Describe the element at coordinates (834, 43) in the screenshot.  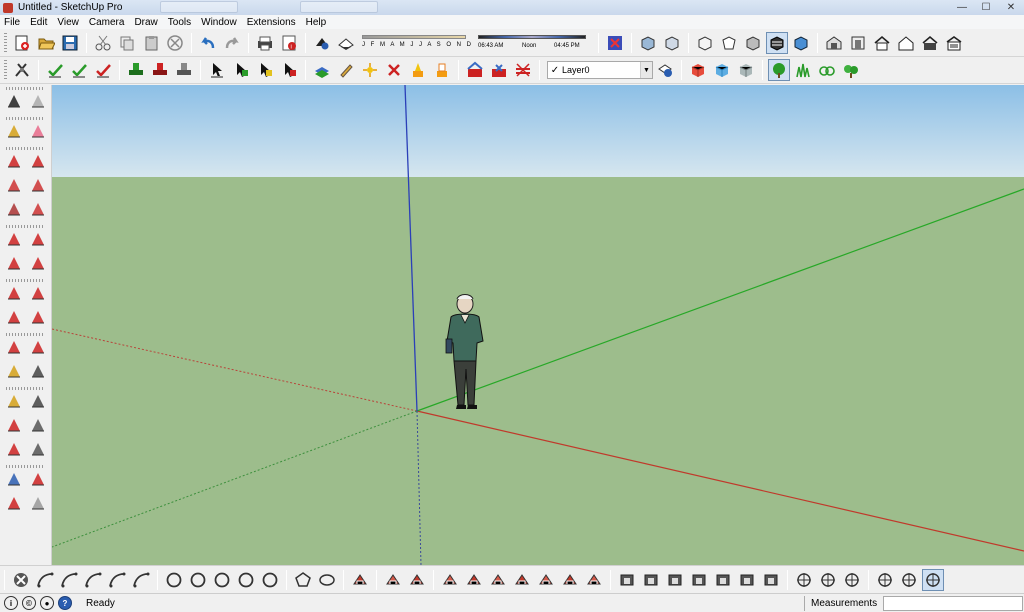
I see `warehouse-button` at that location.